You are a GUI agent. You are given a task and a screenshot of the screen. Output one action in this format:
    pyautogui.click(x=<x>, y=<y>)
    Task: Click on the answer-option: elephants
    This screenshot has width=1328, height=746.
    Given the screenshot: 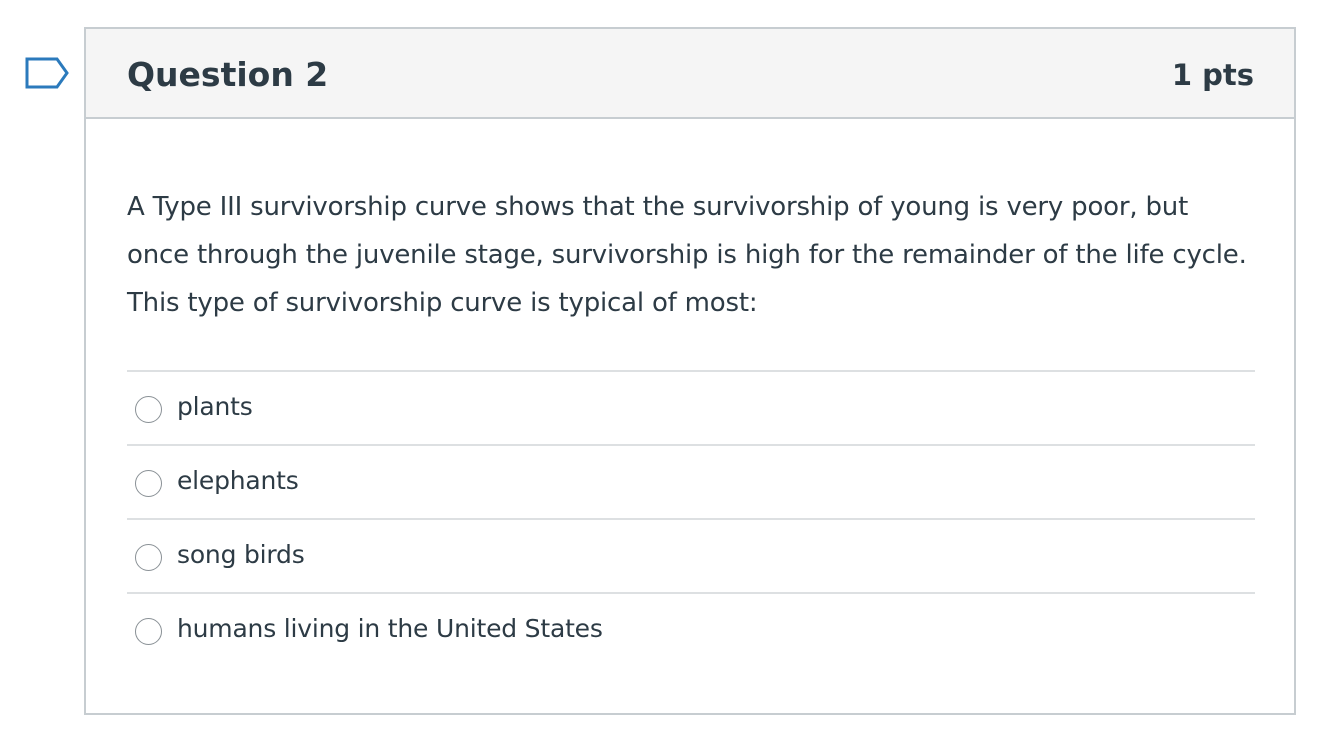 What is the action you would take?
    pyautogui.click(x=691, y=481)
    